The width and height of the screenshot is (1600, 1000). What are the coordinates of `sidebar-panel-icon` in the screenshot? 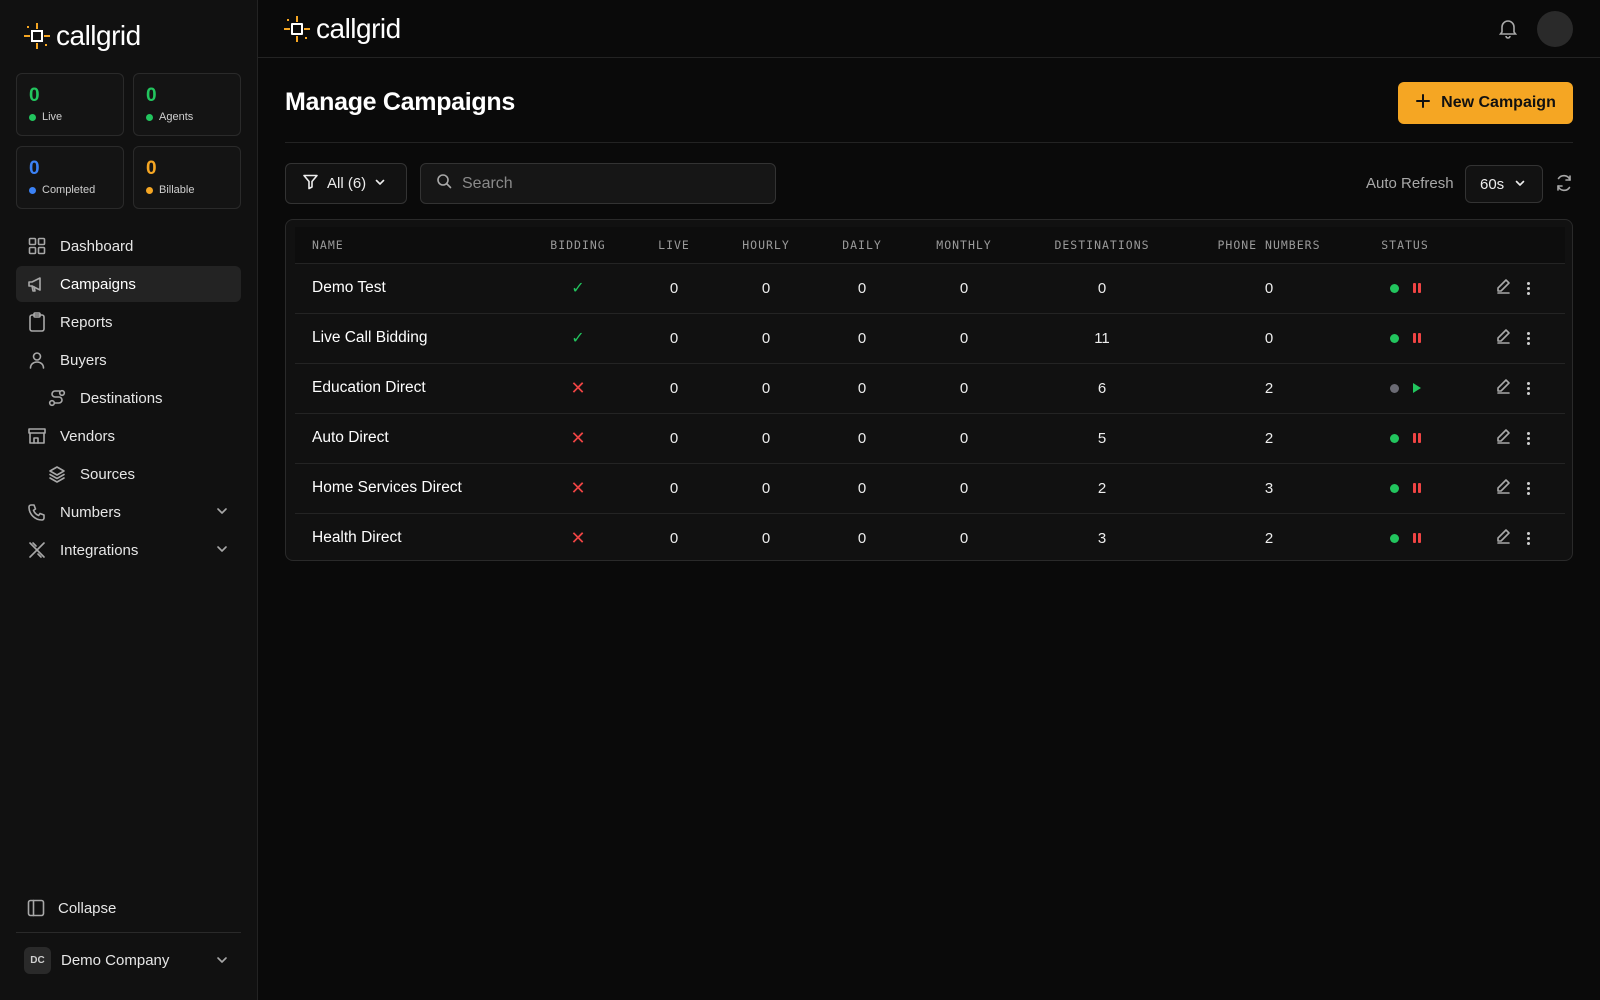 It's located at (36, 908).